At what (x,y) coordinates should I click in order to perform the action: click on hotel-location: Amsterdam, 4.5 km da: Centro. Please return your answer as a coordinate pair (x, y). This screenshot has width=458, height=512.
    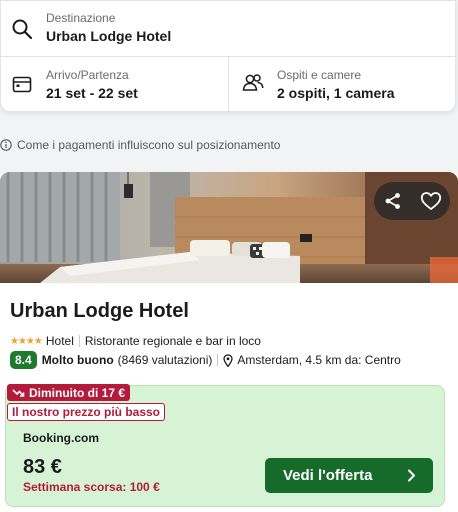
    Looking at the image, I should click on (319, 360).